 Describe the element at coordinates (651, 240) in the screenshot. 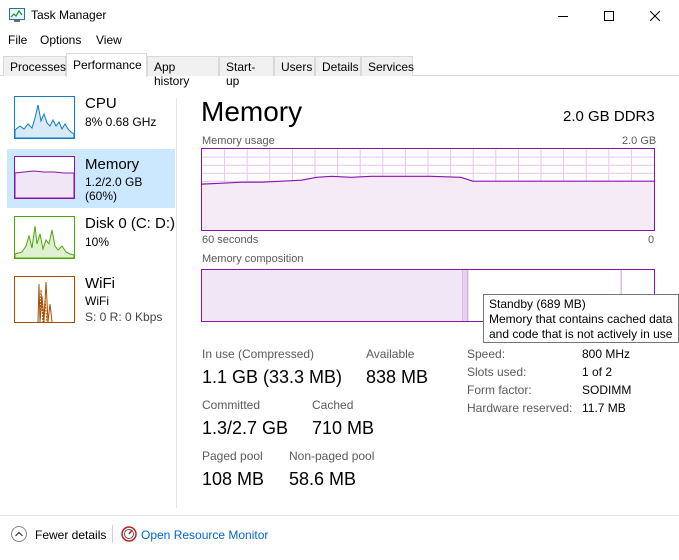

I see `time-end-label: 0` at that location.